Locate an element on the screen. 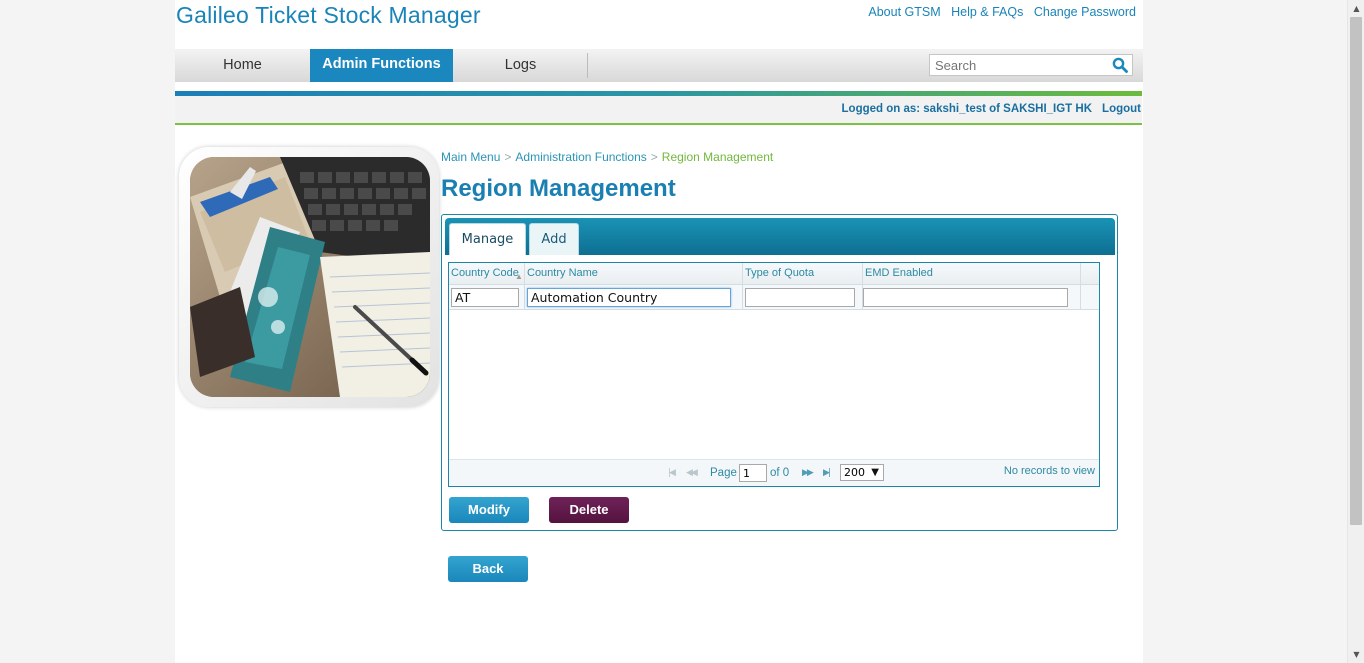 Image resolution: width=1364 pixels, height=663 pixels. breadcrumb-current: Region Management is located at coordinates (717, 157).